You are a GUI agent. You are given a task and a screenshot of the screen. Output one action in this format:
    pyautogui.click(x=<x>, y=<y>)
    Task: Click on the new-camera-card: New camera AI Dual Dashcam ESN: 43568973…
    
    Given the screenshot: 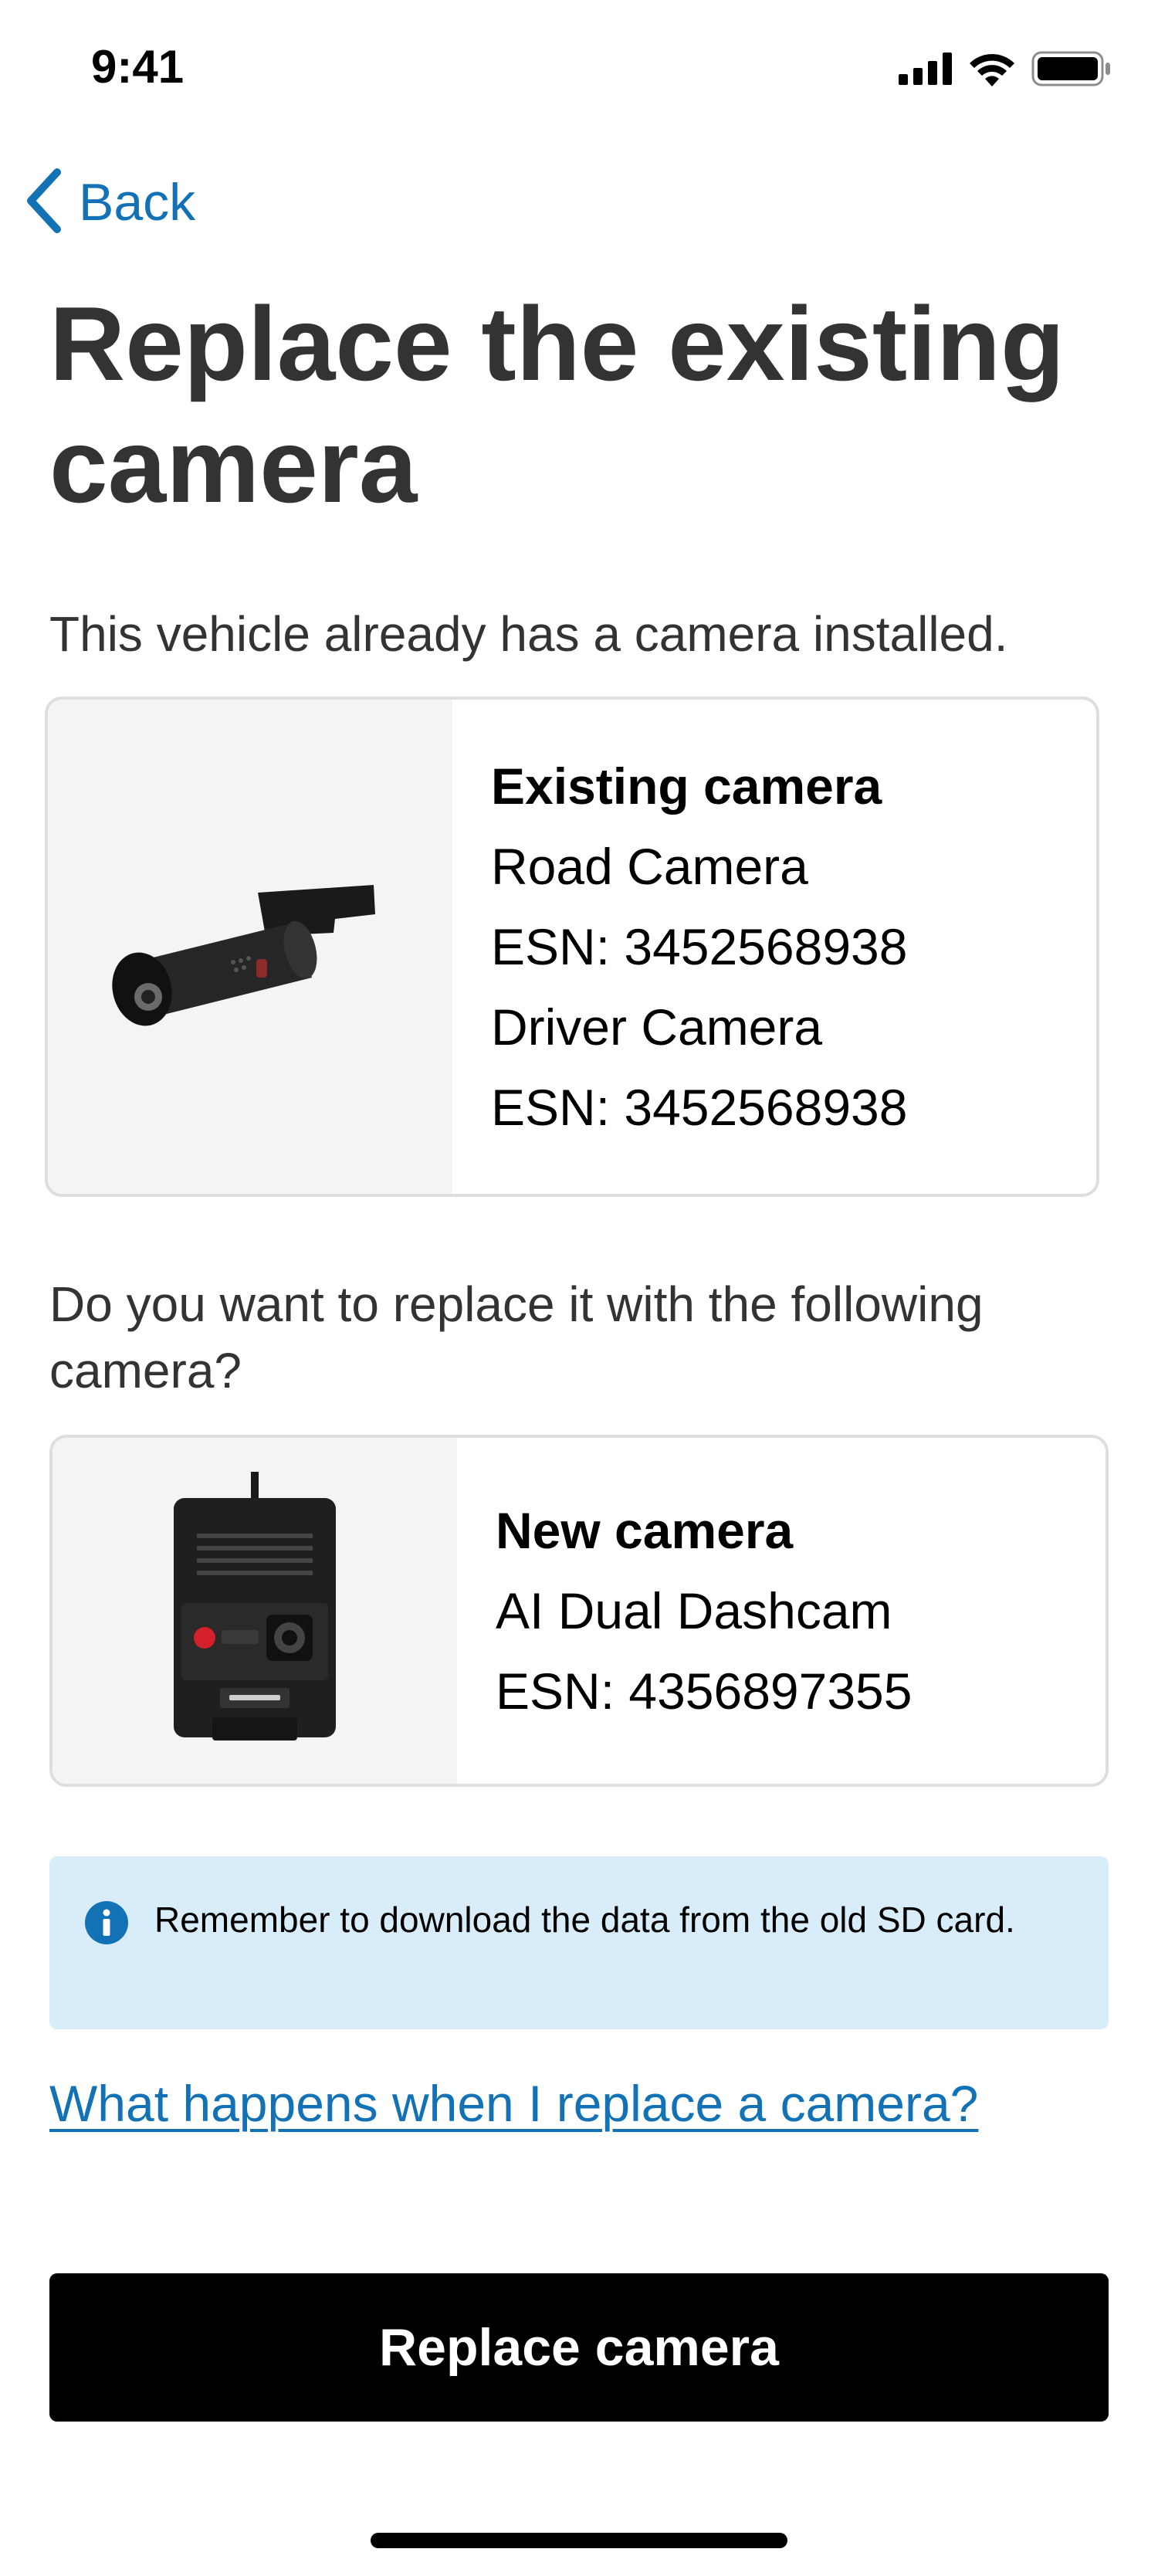 What is the action you would take?
    pyautogui.click(x=579, y=1611)
    